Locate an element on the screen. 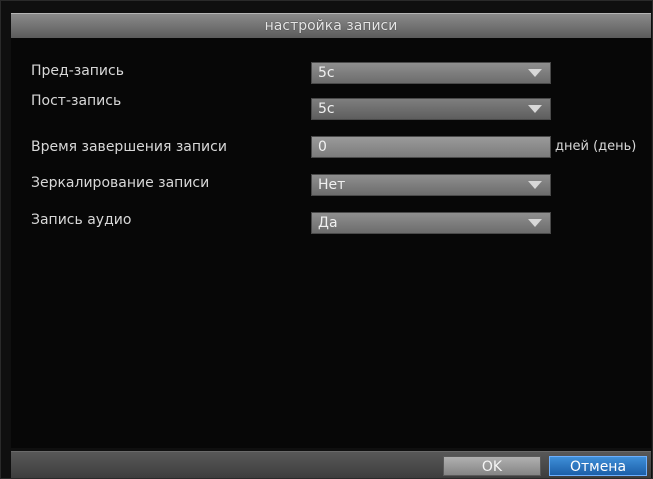 The height and width of the screenshot is (479, 653). mirror-record-value: Нет is located at coordinates (332, 185).